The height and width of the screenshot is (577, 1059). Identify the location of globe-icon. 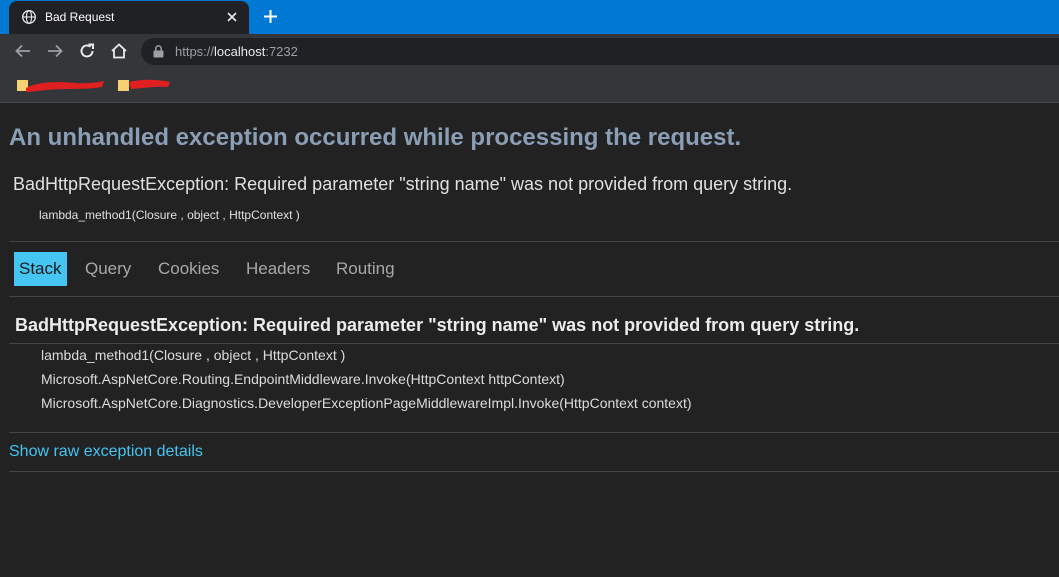
(29, 17).